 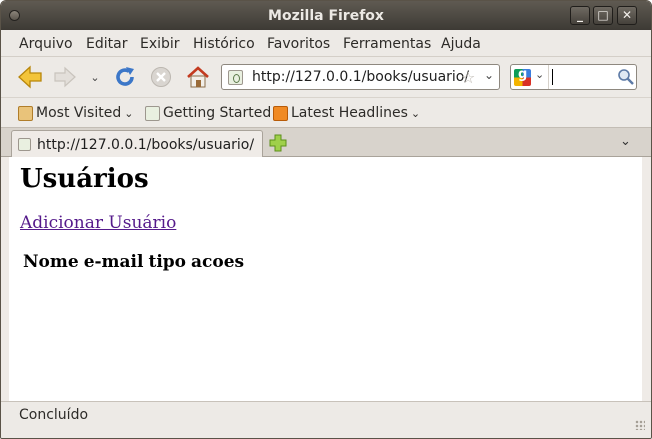 I want to click on search-bar: ⌄, so click(x=573, y=77).